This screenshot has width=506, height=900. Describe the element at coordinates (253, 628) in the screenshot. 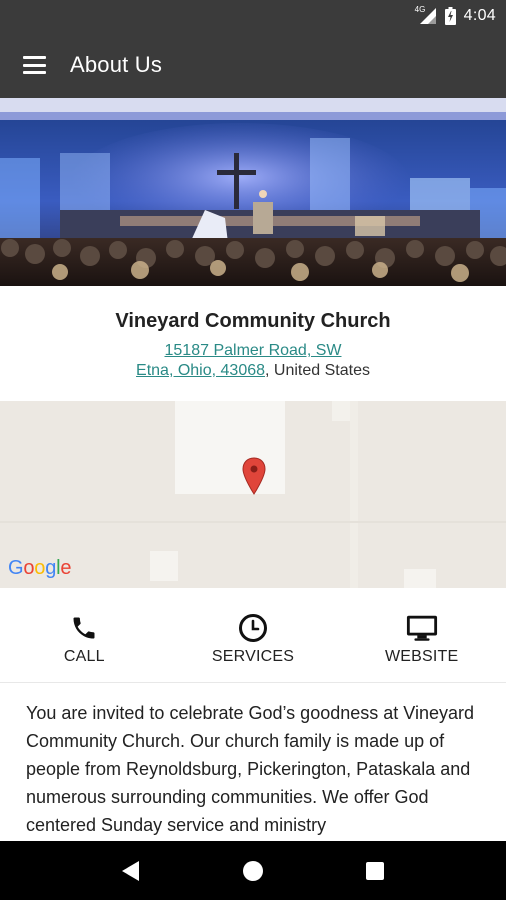

I see `clock-icon` at that location.